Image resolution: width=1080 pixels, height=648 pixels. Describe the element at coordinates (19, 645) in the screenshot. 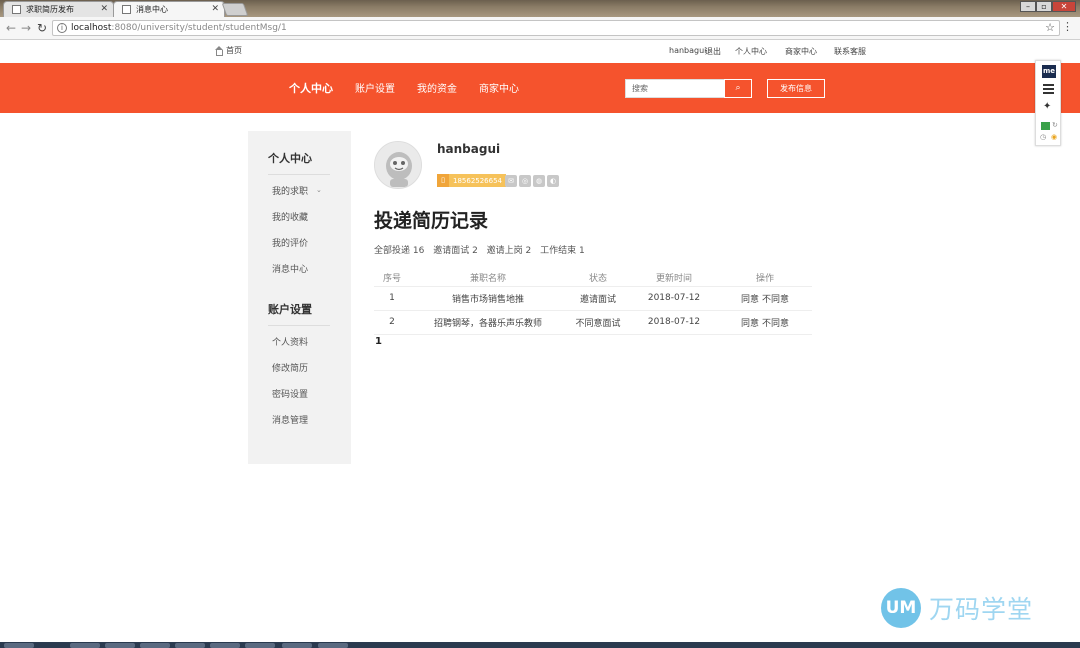

I see `taskbar-start-icon` at that location.